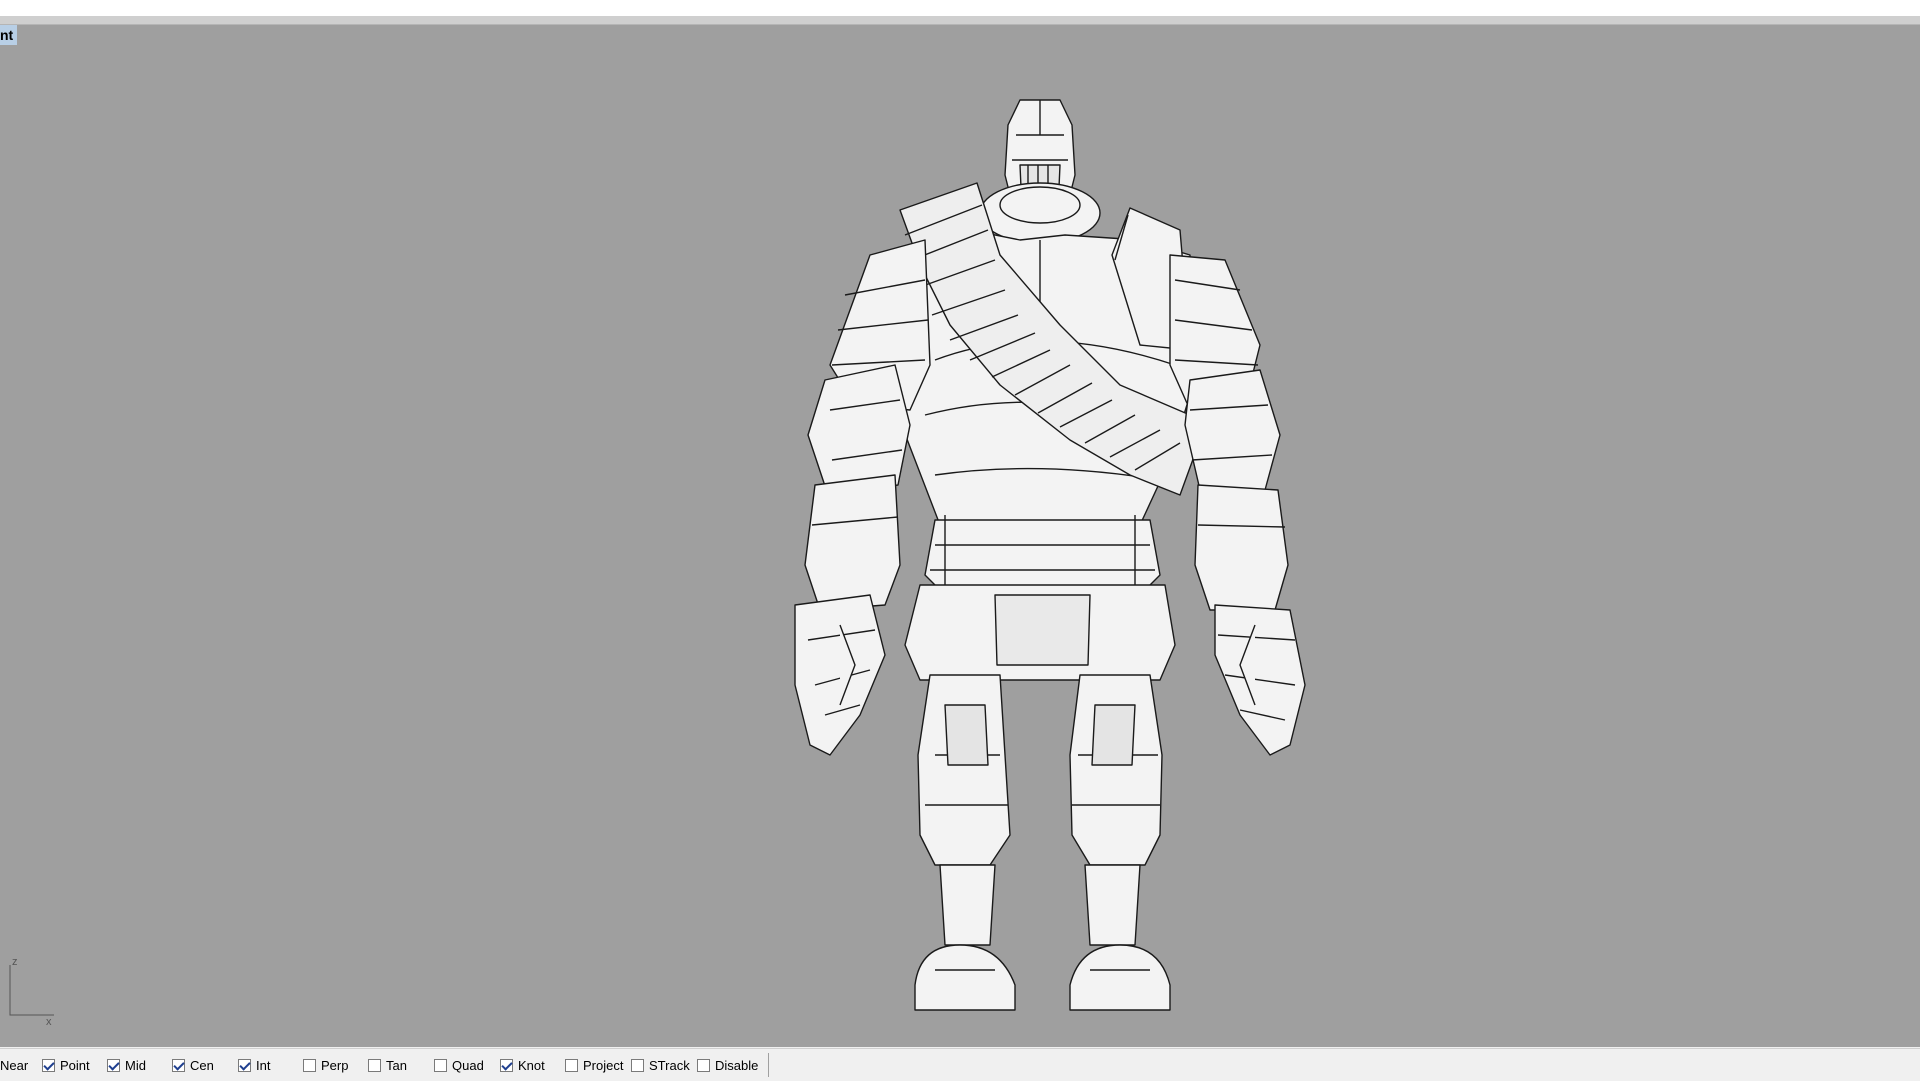 The image size is (1920, 1081). Describe the element at coordinates (768, 1065) in the screenshot. I see `osnap-separator` at that location.